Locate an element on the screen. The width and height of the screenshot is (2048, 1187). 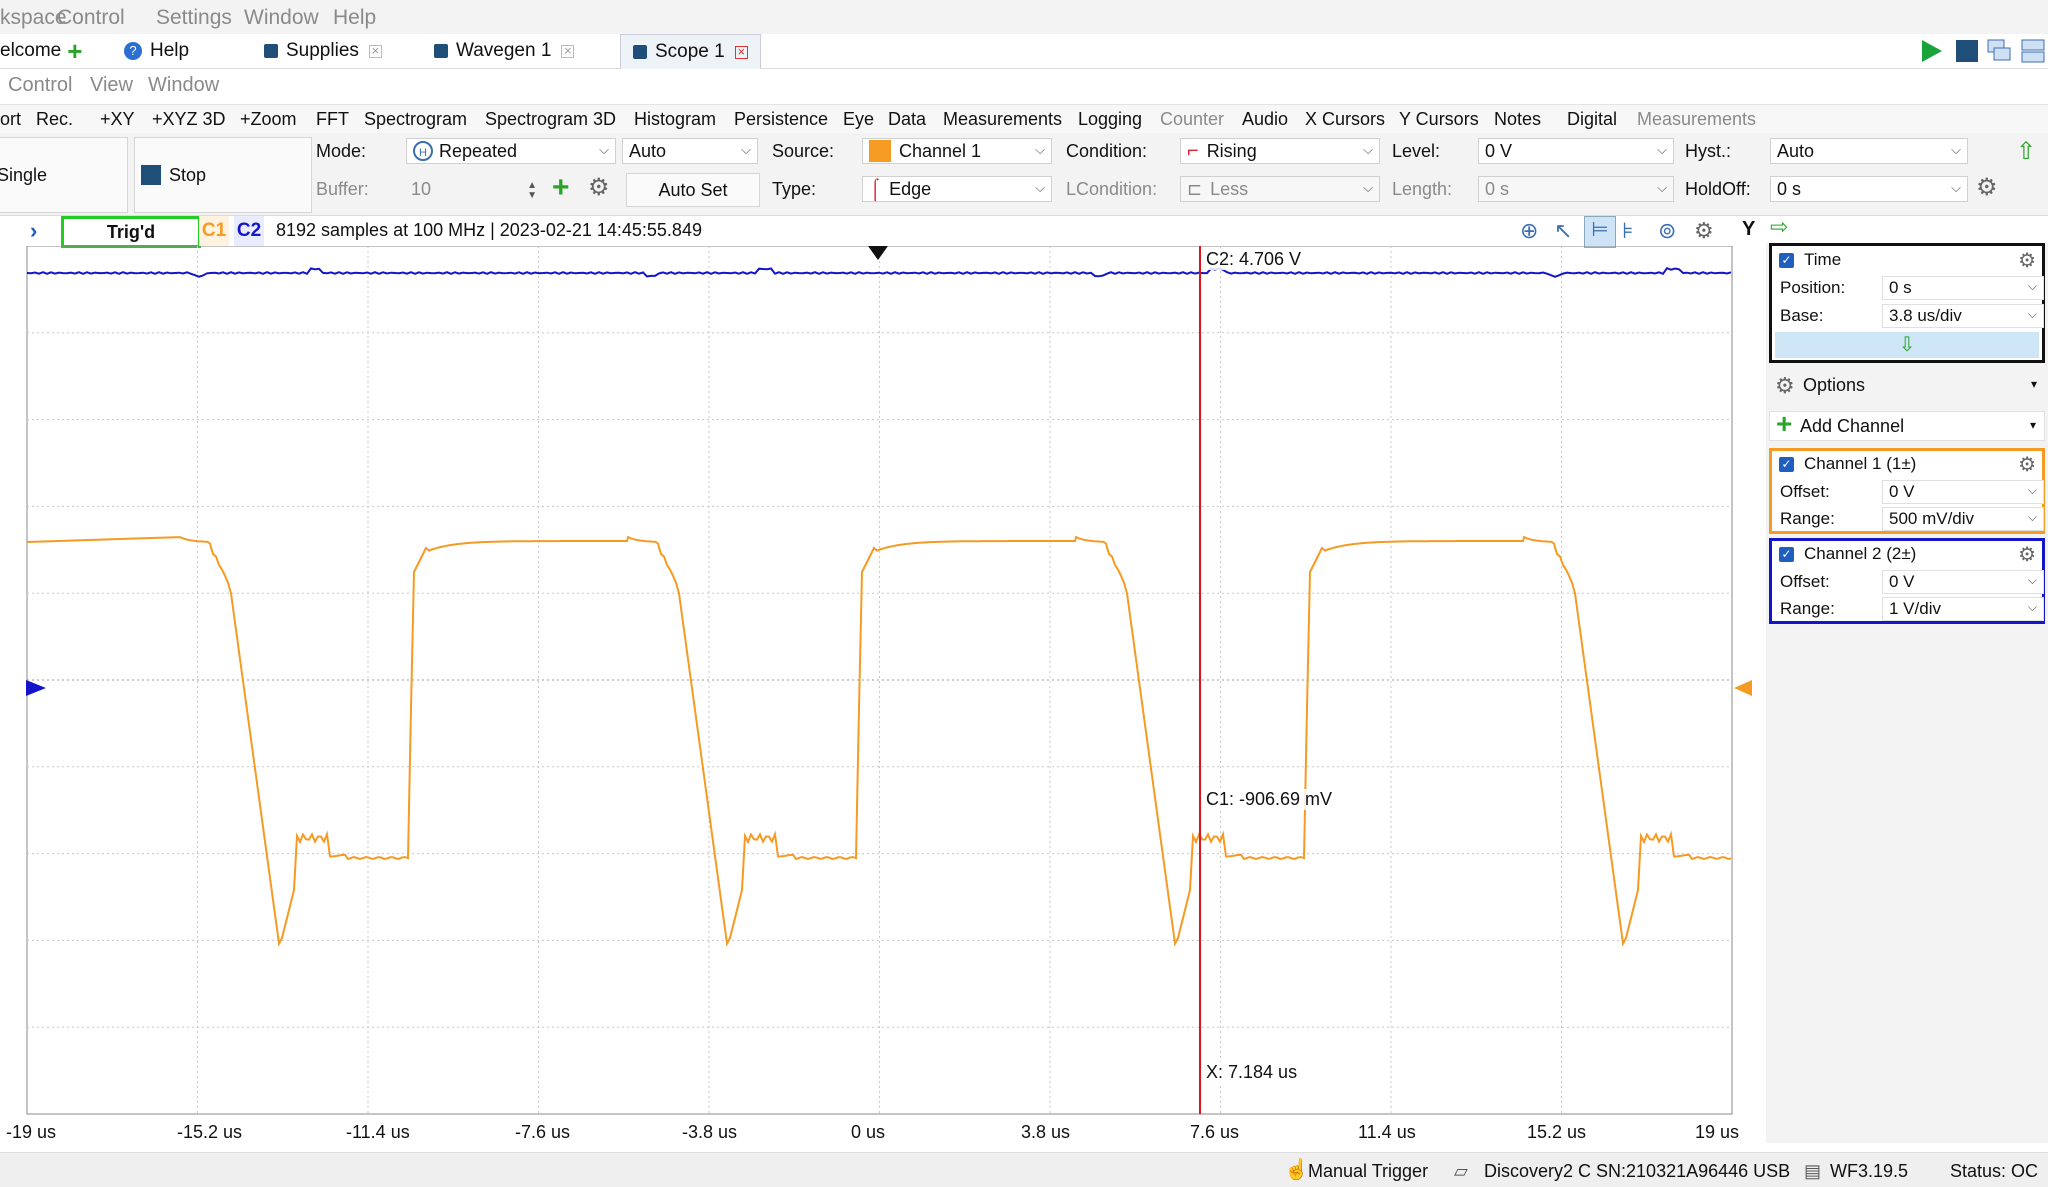
stop-button: Stop is located at coordinates (223, 175).